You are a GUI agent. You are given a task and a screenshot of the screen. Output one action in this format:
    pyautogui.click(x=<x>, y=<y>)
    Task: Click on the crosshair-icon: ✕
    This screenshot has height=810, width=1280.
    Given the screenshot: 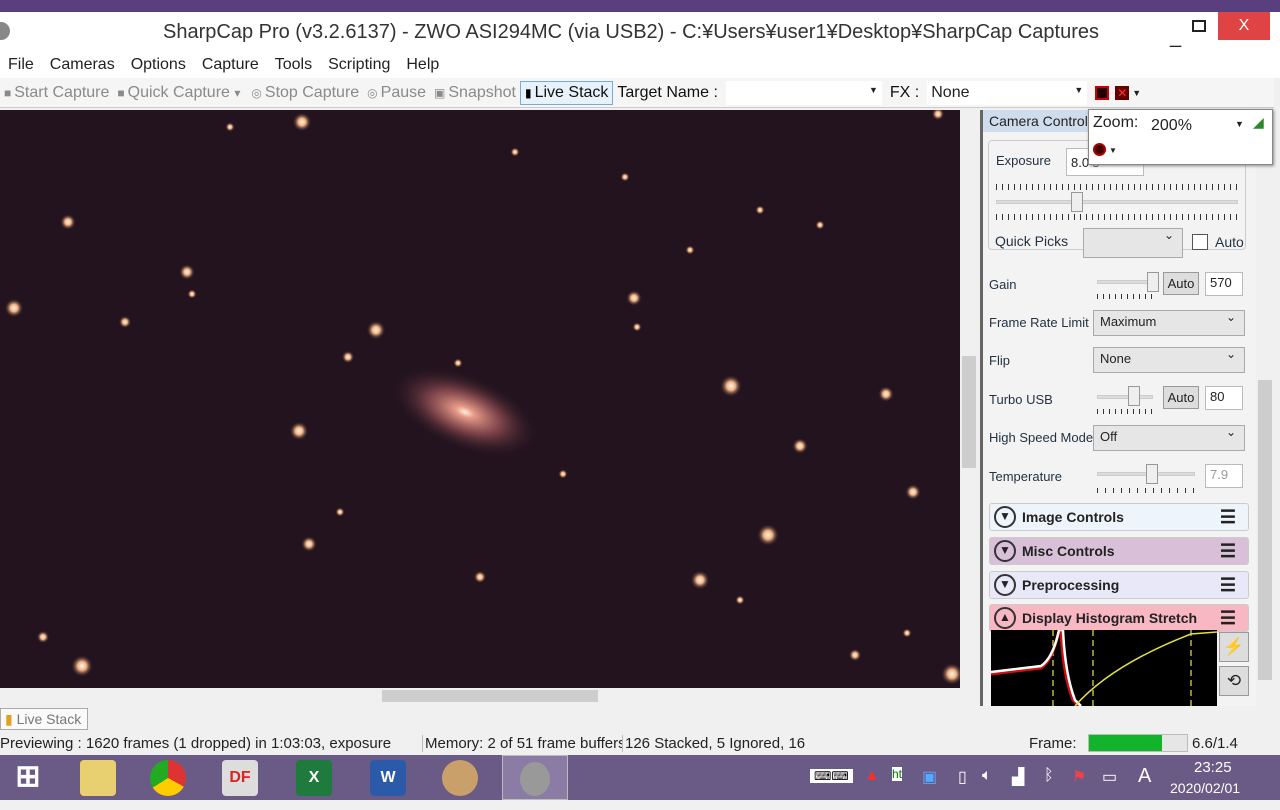 What is the action you would take?
    pyautogui.click(x=1122, y=92)
    